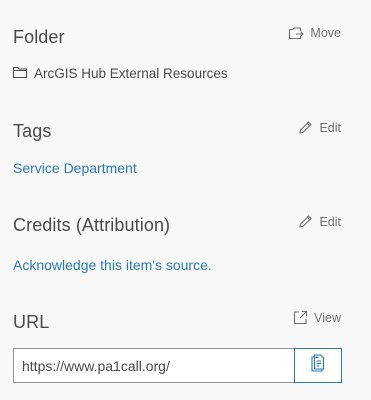 The image size is (371, 400). What do you see at coordinates (75, 168) in the screenshot?
I see `tag-link-service-department: Service Department` at bounding box center [75, 168].